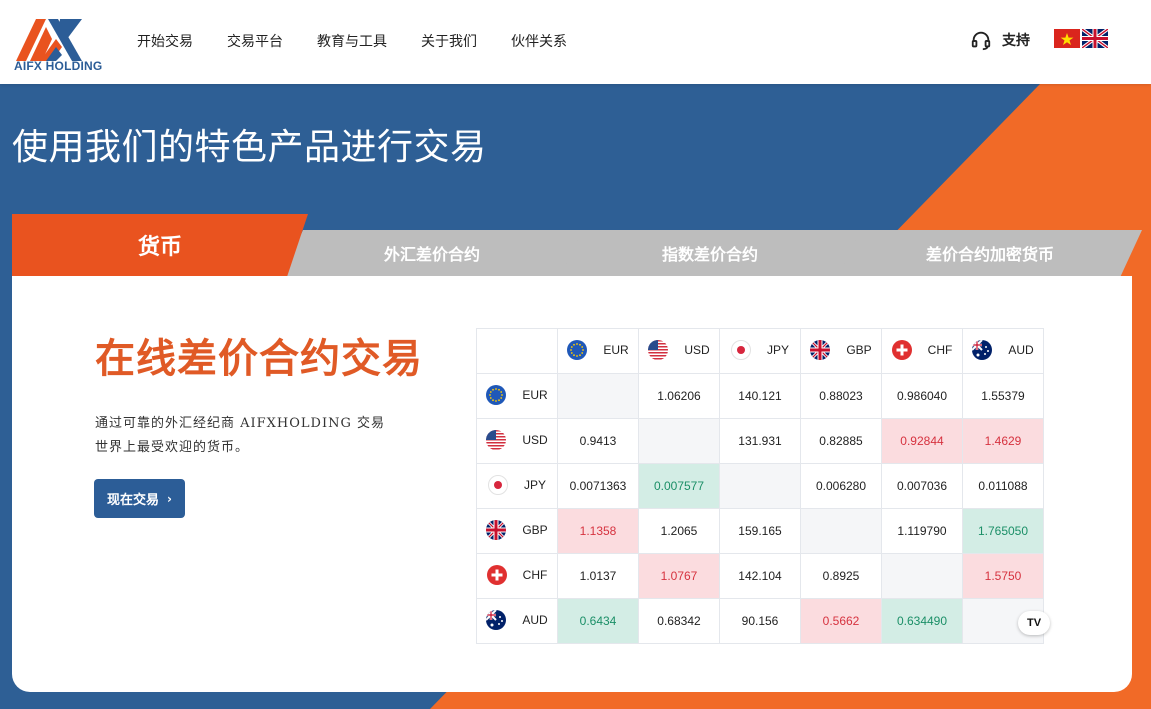  Describe the element at coordinates (922, 531) in the screenshot. I see `rate-cell: 1.119790` at that location.